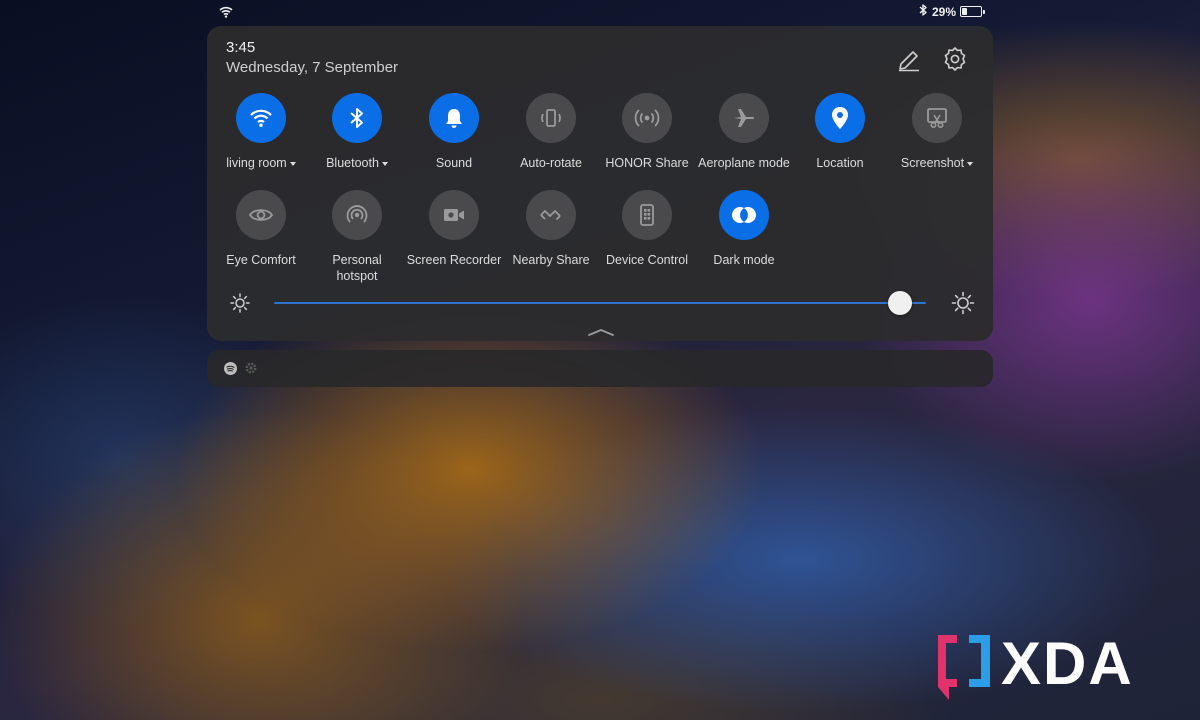 Image resolution: width=1200 pixels, height=720 pixels. What do you see at coordinates (744, 260) in the screenshot?
I see `tile-dark-mode-label: Dark mode` at bounding box center [744, 260].